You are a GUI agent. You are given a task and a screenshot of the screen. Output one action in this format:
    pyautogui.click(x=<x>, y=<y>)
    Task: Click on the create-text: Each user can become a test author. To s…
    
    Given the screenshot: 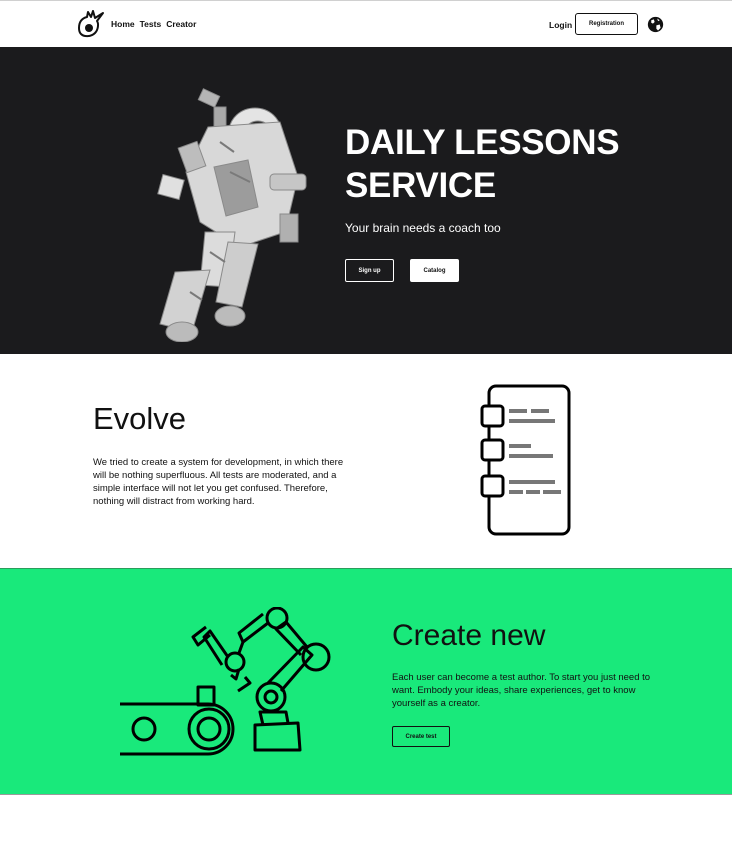 What is the action you would take?
    pyautogui.click(x=521, y=690)
    